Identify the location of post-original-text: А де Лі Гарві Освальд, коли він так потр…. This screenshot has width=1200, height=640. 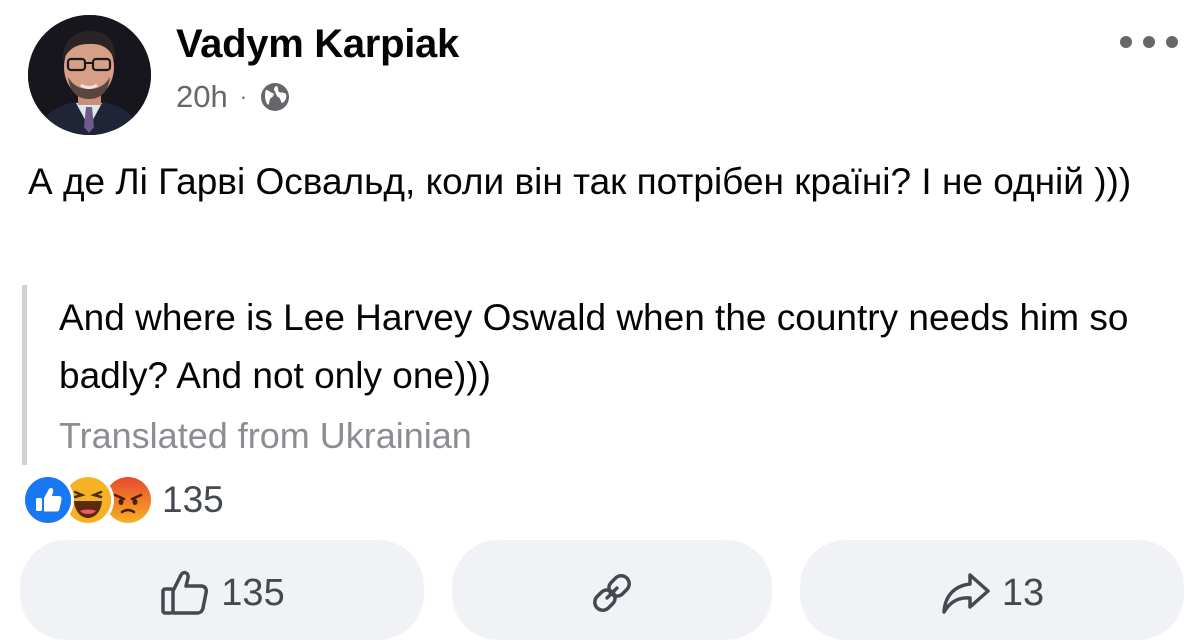
(580, 181).